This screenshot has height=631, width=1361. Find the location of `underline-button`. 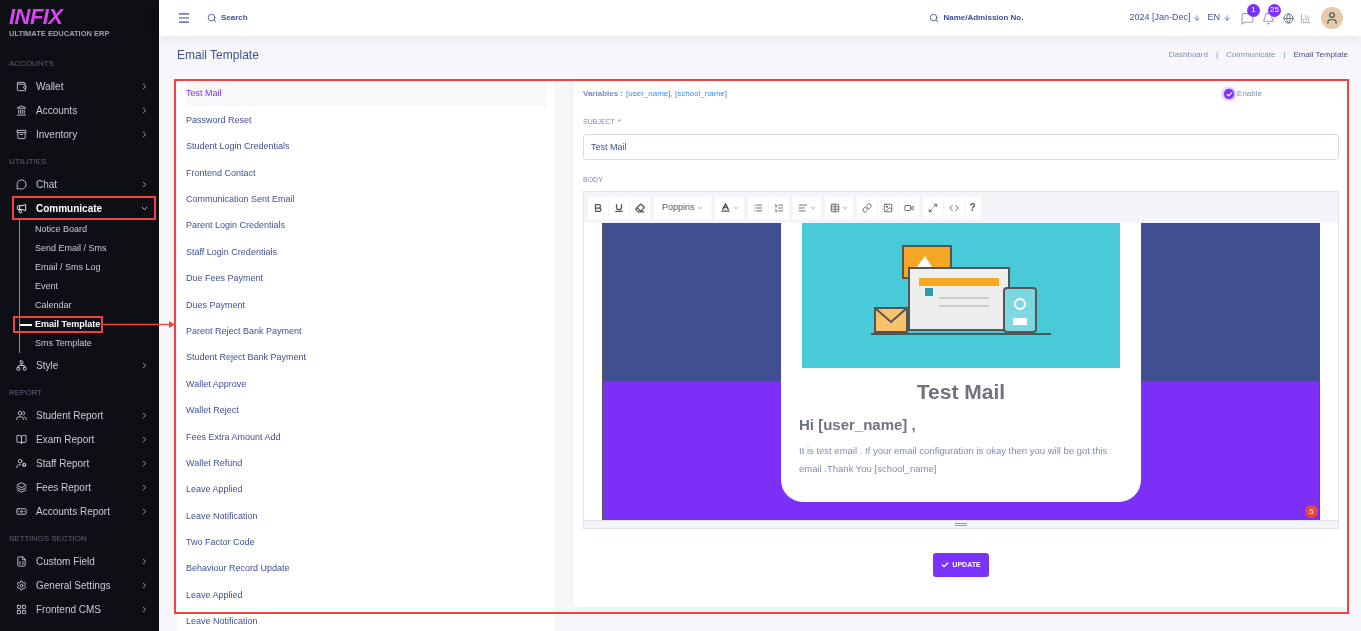

underline-button is located at coordinates (619, 207).